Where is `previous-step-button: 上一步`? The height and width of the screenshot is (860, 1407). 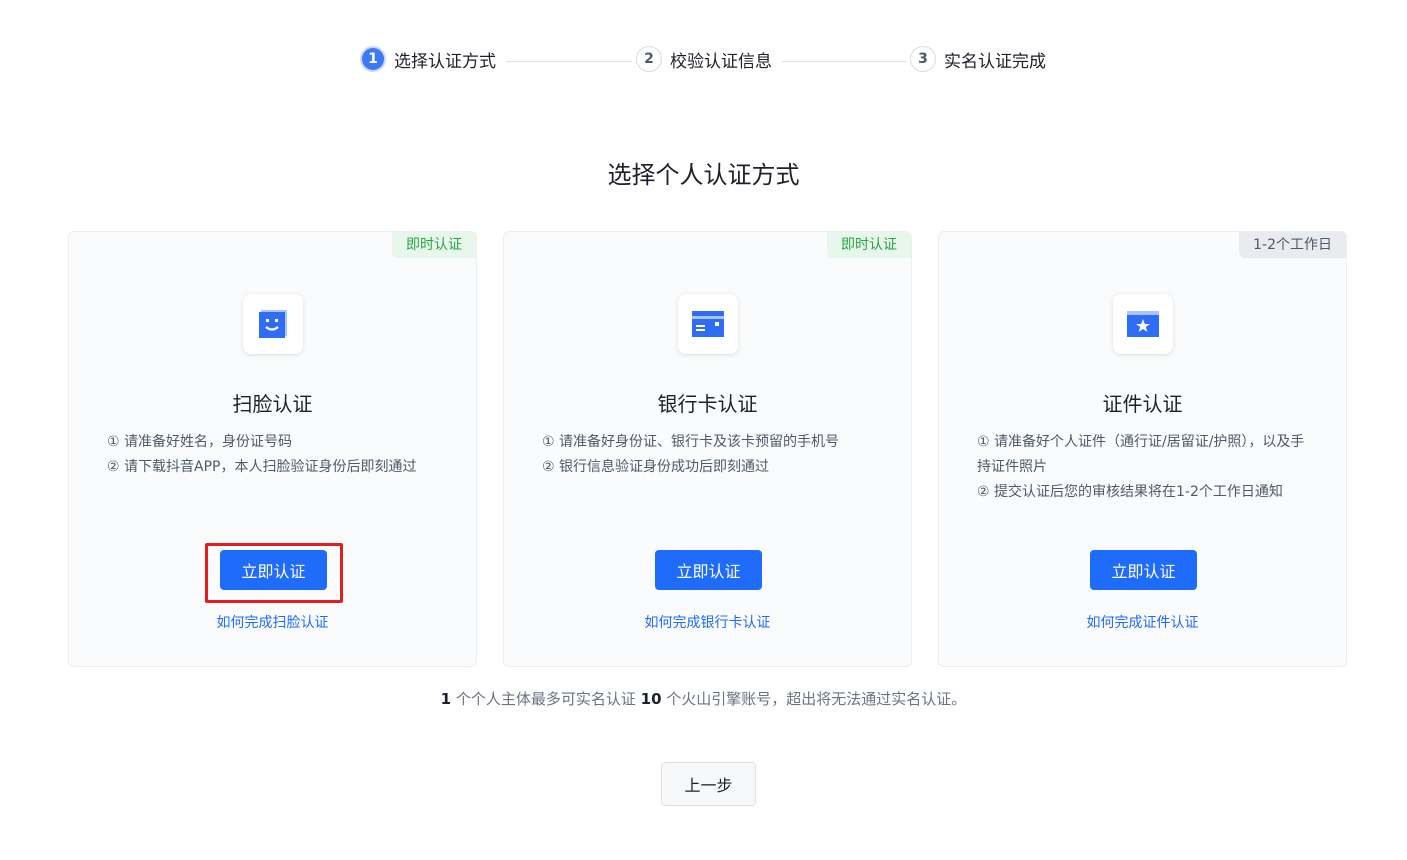 previous-step-button: 上一步 is located at coordinates (708, 784).